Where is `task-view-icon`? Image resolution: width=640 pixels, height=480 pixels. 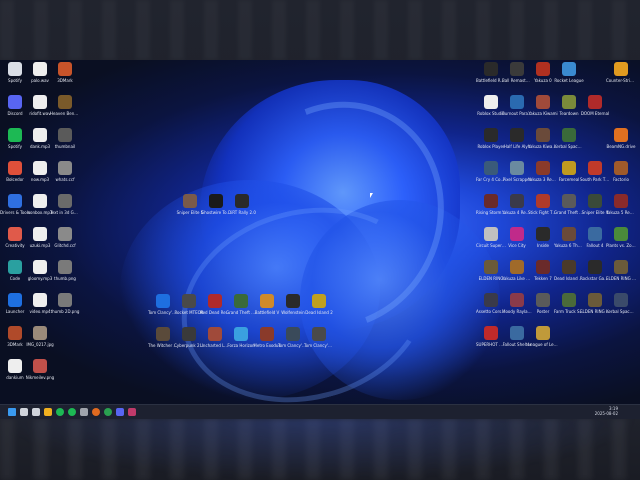
task-view-icon is located at coordinates (36, 412).